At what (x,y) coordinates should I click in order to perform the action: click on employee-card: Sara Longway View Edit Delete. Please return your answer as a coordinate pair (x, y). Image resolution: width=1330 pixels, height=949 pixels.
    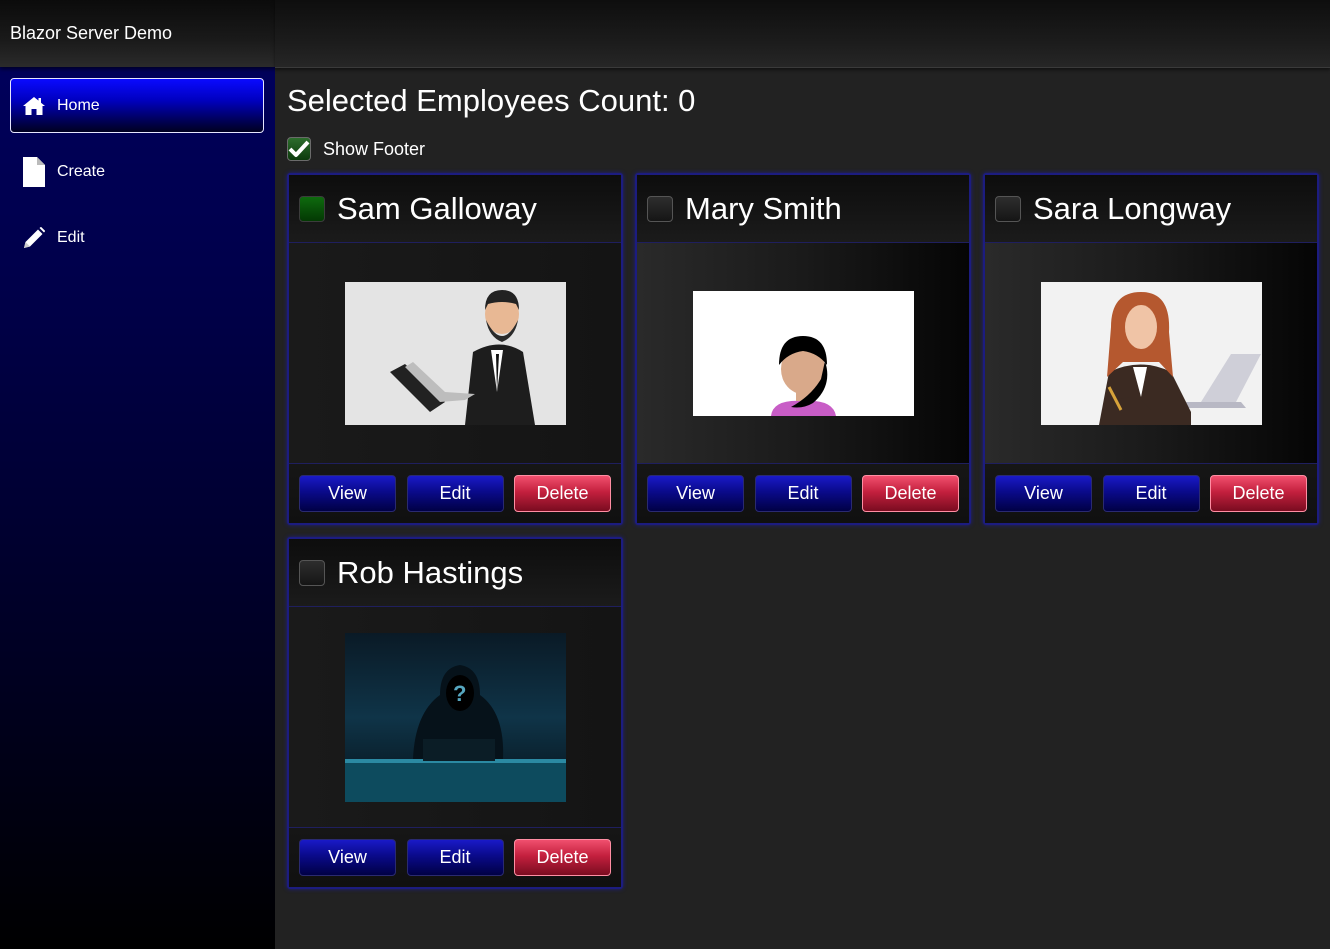
    Looking at the image, I should click on (1151, 349).